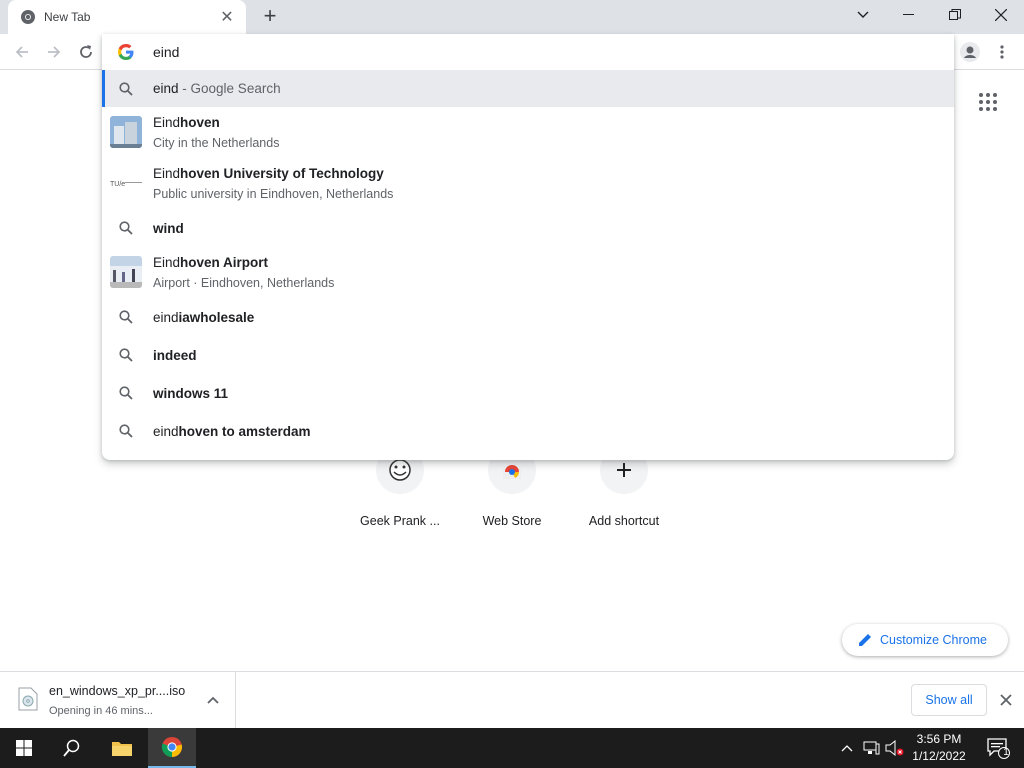 The height and width of the screenshot is (768, 1024). I want to click on tab-title: New Tab, so click(67, 17).